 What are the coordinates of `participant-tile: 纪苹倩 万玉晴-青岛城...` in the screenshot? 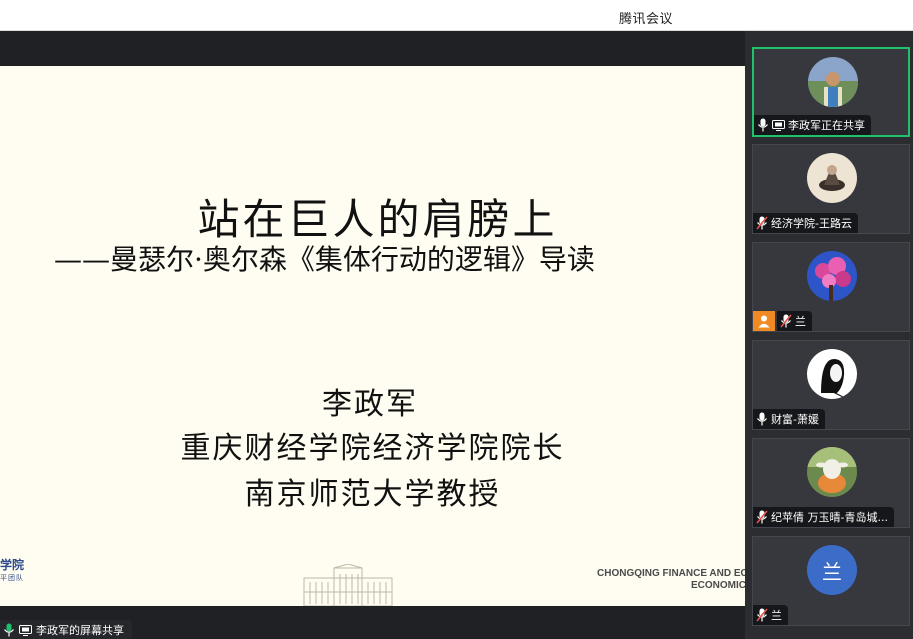 It's located at (831, 483).